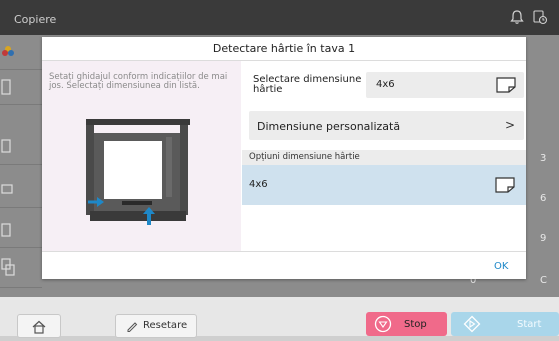  Describe the element at coordinates (35, 19) in the screenshot. I see `app-title: Copiere` at that location.